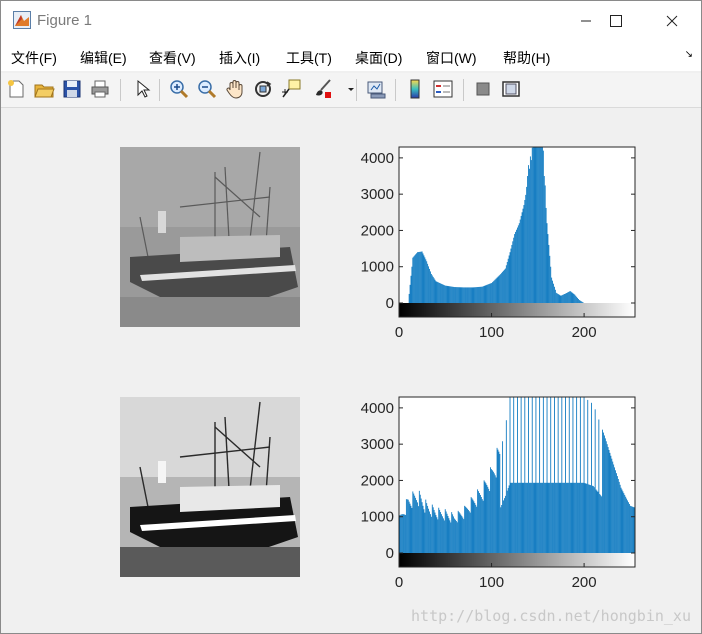  What do you see at coordinates (399, 332) in the screenshot?
I see `x-tick-label: 0` at bounding box center [399, 332].